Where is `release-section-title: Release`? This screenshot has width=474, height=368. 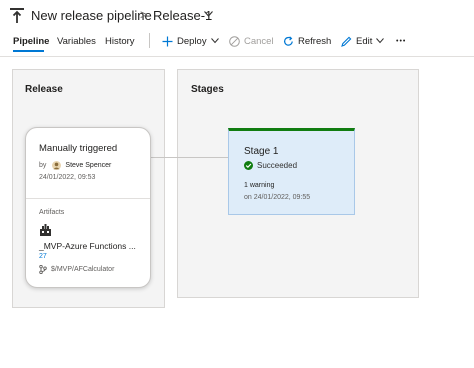
release-section-title: Release is located at coordinates (44, 89).